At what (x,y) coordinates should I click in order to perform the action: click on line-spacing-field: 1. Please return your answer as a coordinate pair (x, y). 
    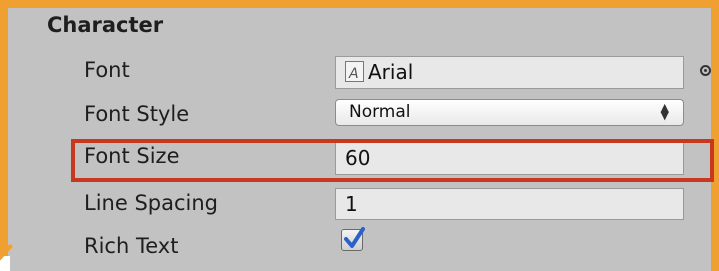
    Looking at the image, I should click on (509, 204).